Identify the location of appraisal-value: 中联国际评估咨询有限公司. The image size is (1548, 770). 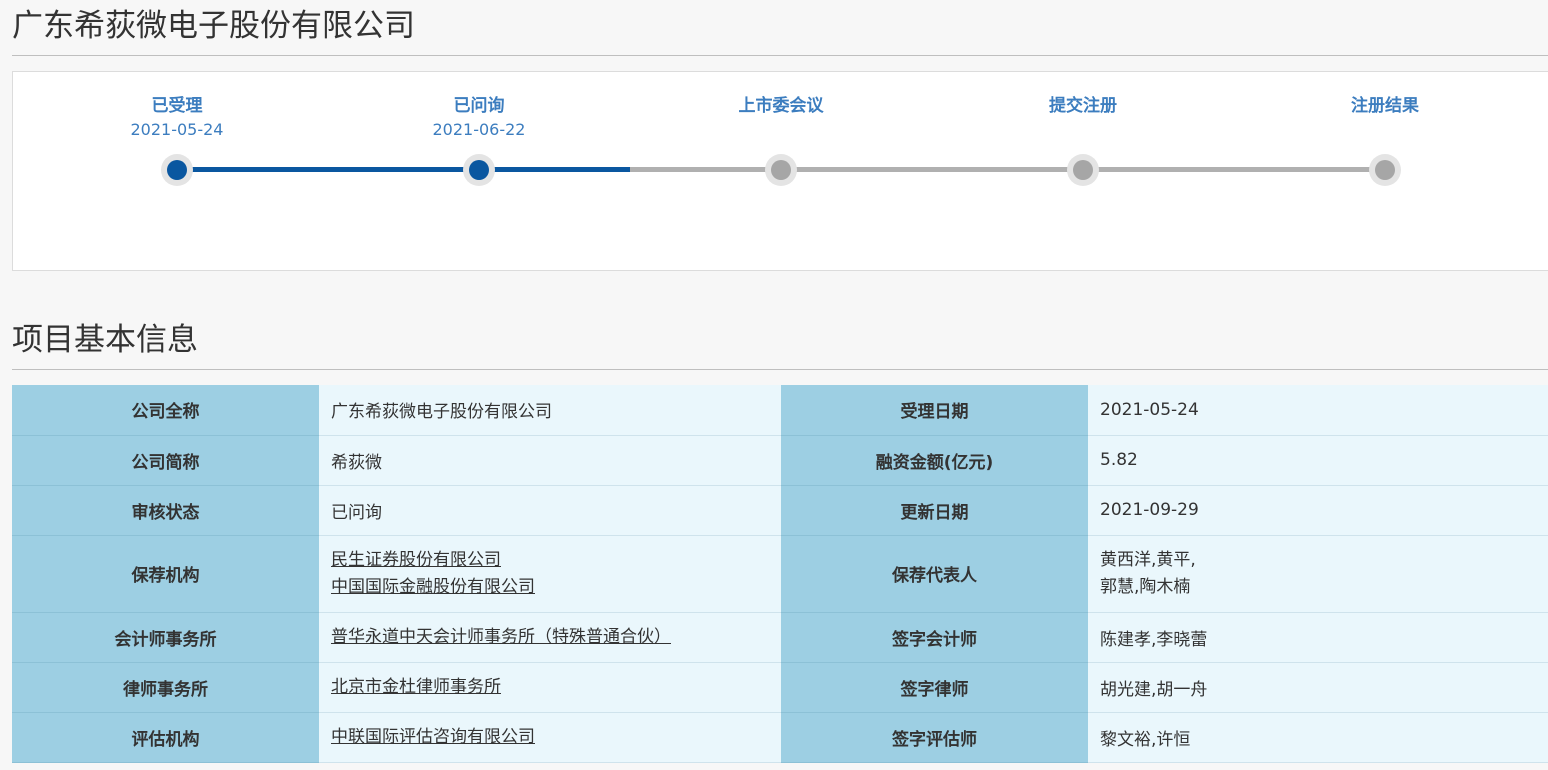
(550, 737).